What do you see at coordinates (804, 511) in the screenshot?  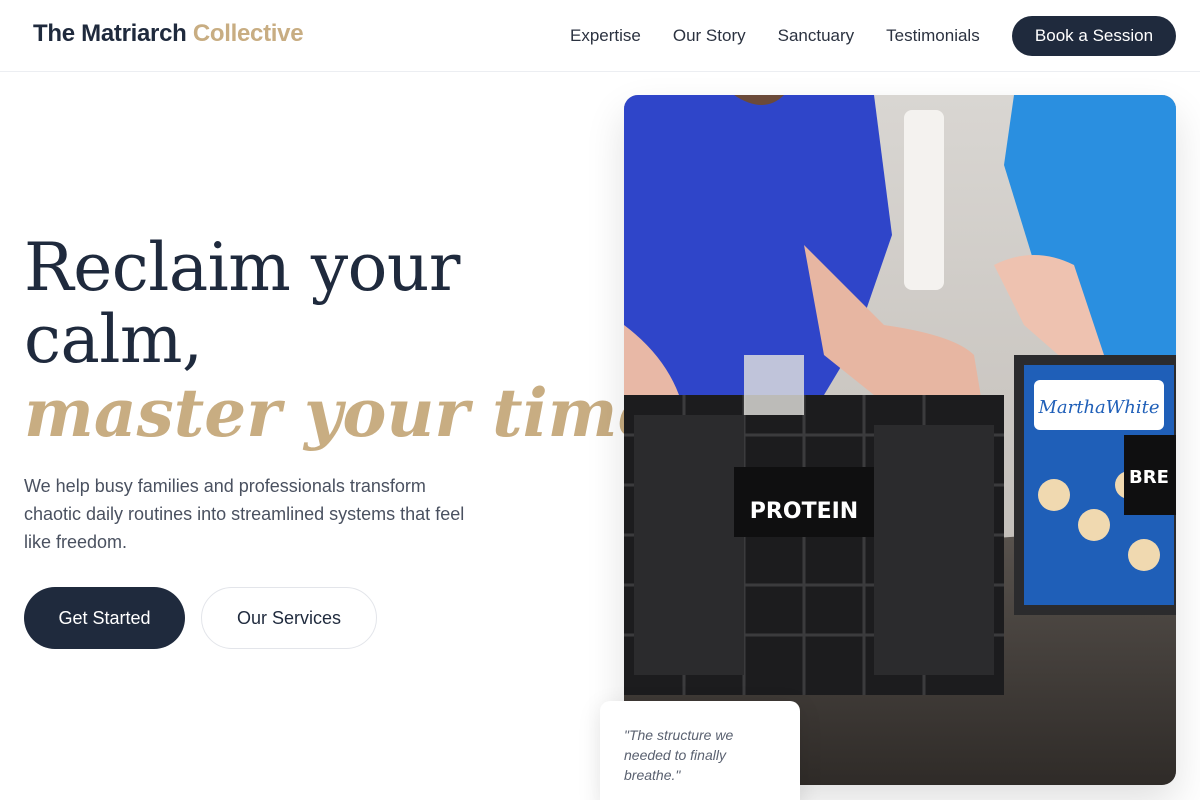 I see `protein-label-text: PROTEIN` at bounding box center [804, 511].